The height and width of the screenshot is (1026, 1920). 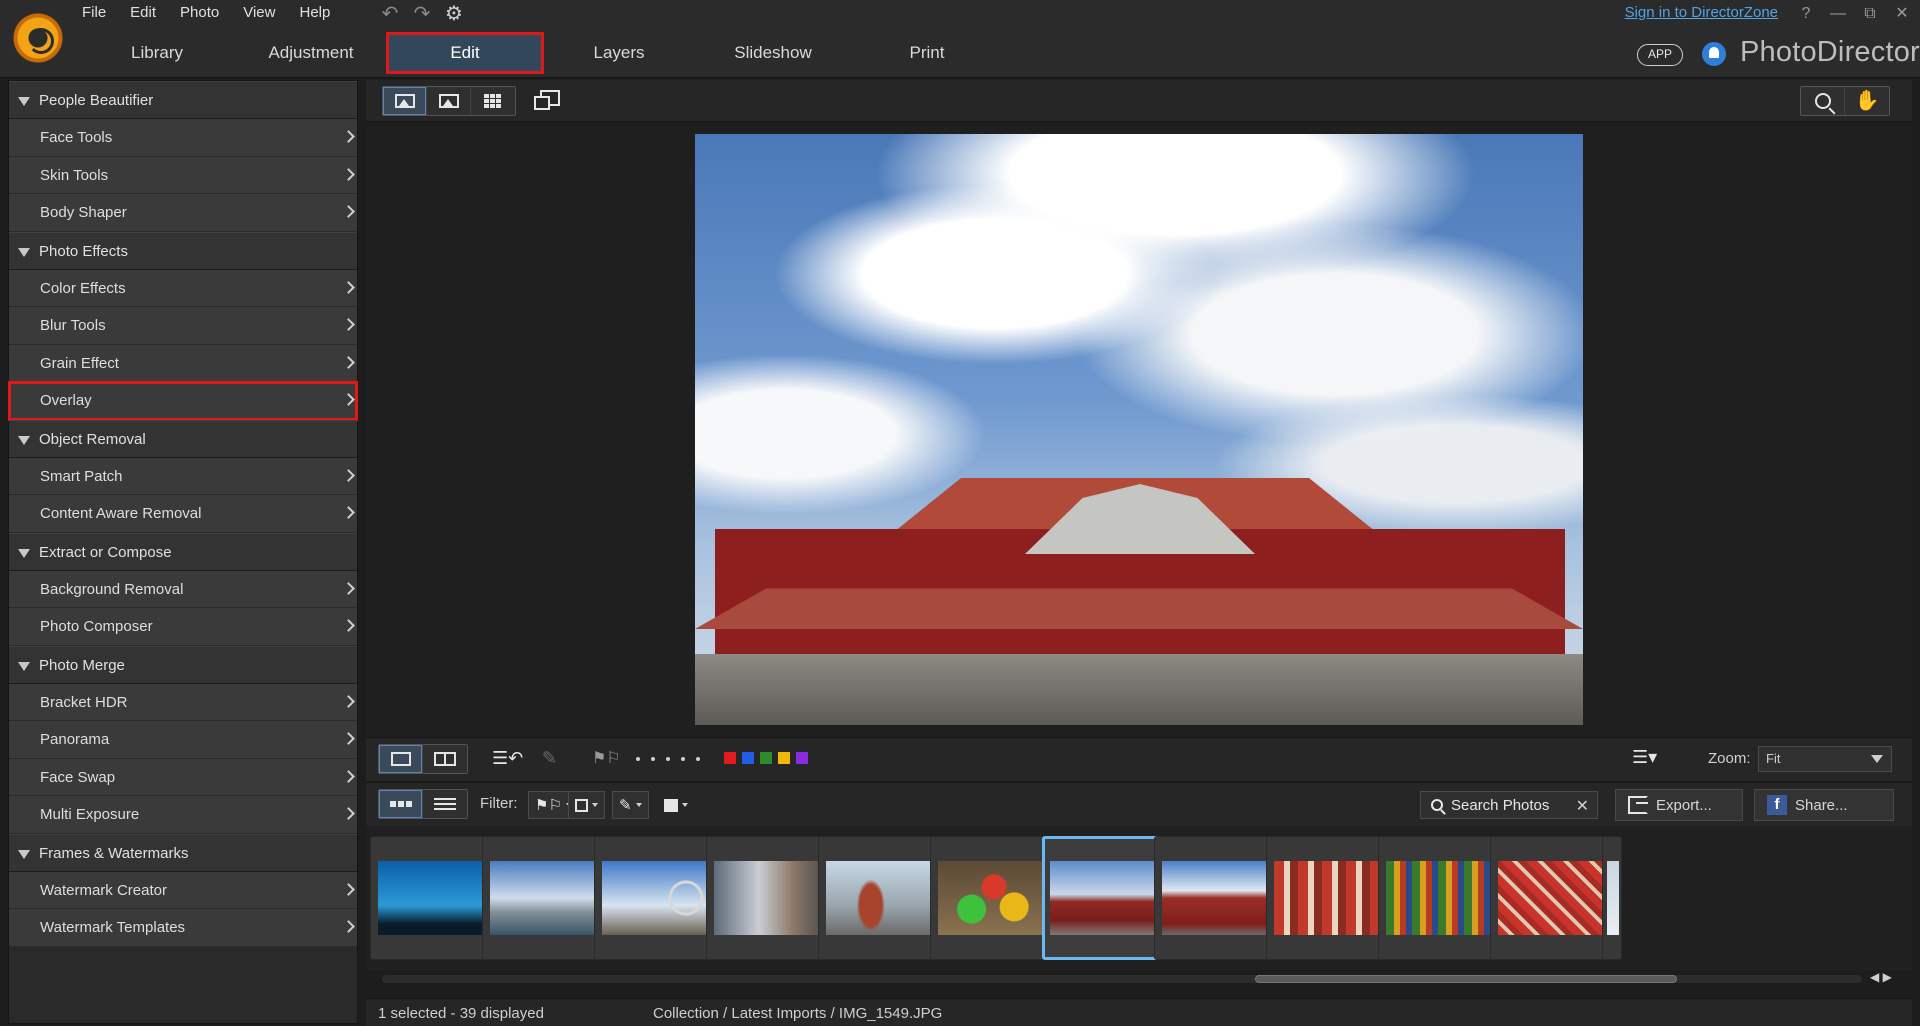 I want to click on thumbnail-aquarium, so click(x=434, y=898).